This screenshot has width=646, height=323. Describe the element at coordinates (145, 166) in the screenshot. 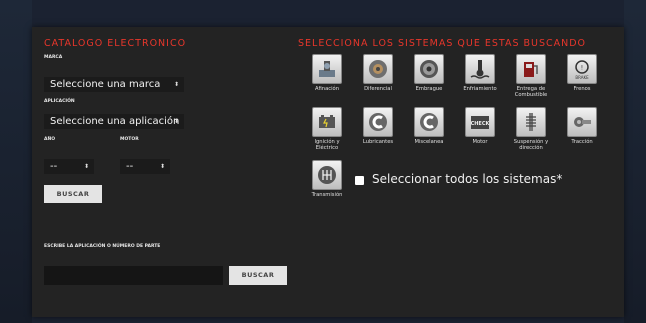

I see `engine-select: -- ⬍` at that location.